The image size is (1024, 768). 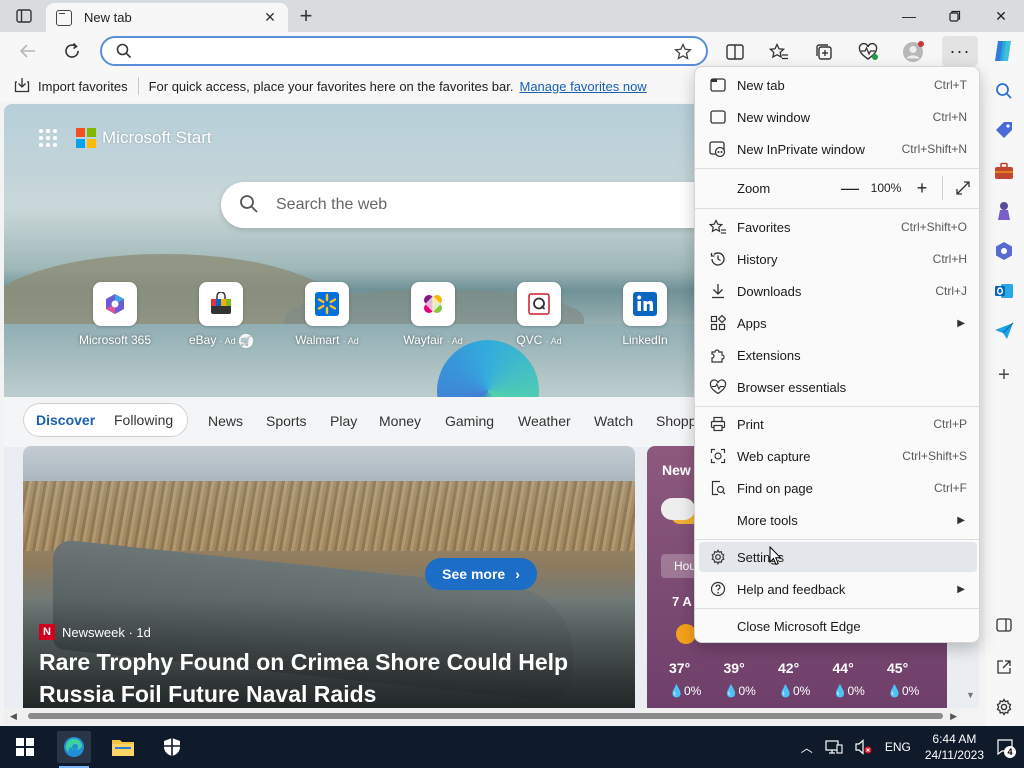 I want to click on zoom-in-button: +, so click(x=922, y=188).